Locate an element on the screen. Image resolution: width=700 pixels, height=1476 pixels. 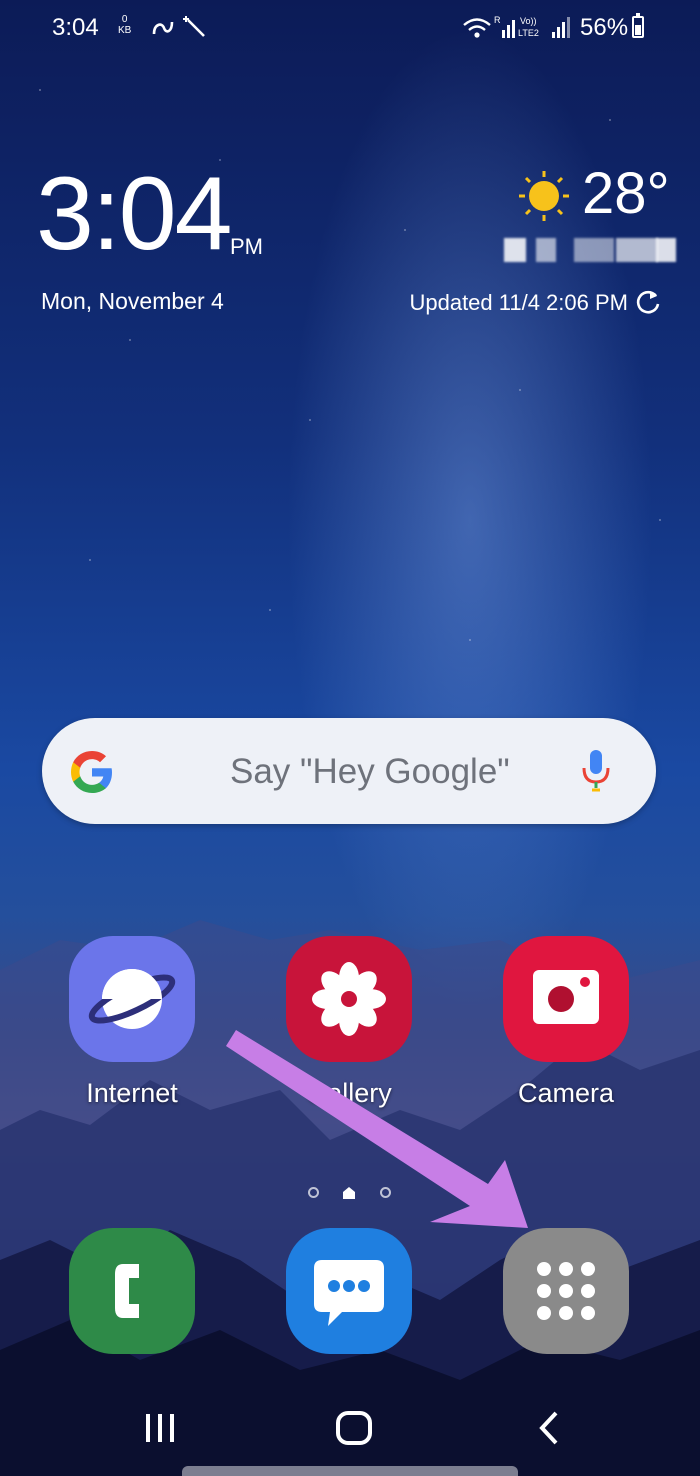
home-button is located at coordinates (354, 1428).